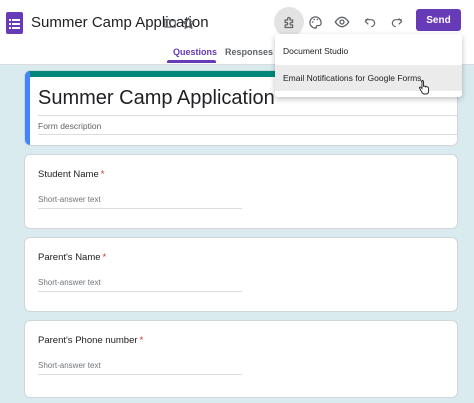 Image resolution: width=474 pixels, height=403 pixels. Describe the element at coordinates (438, 20) in the screenshot. I see `send-button: Send` at that location.